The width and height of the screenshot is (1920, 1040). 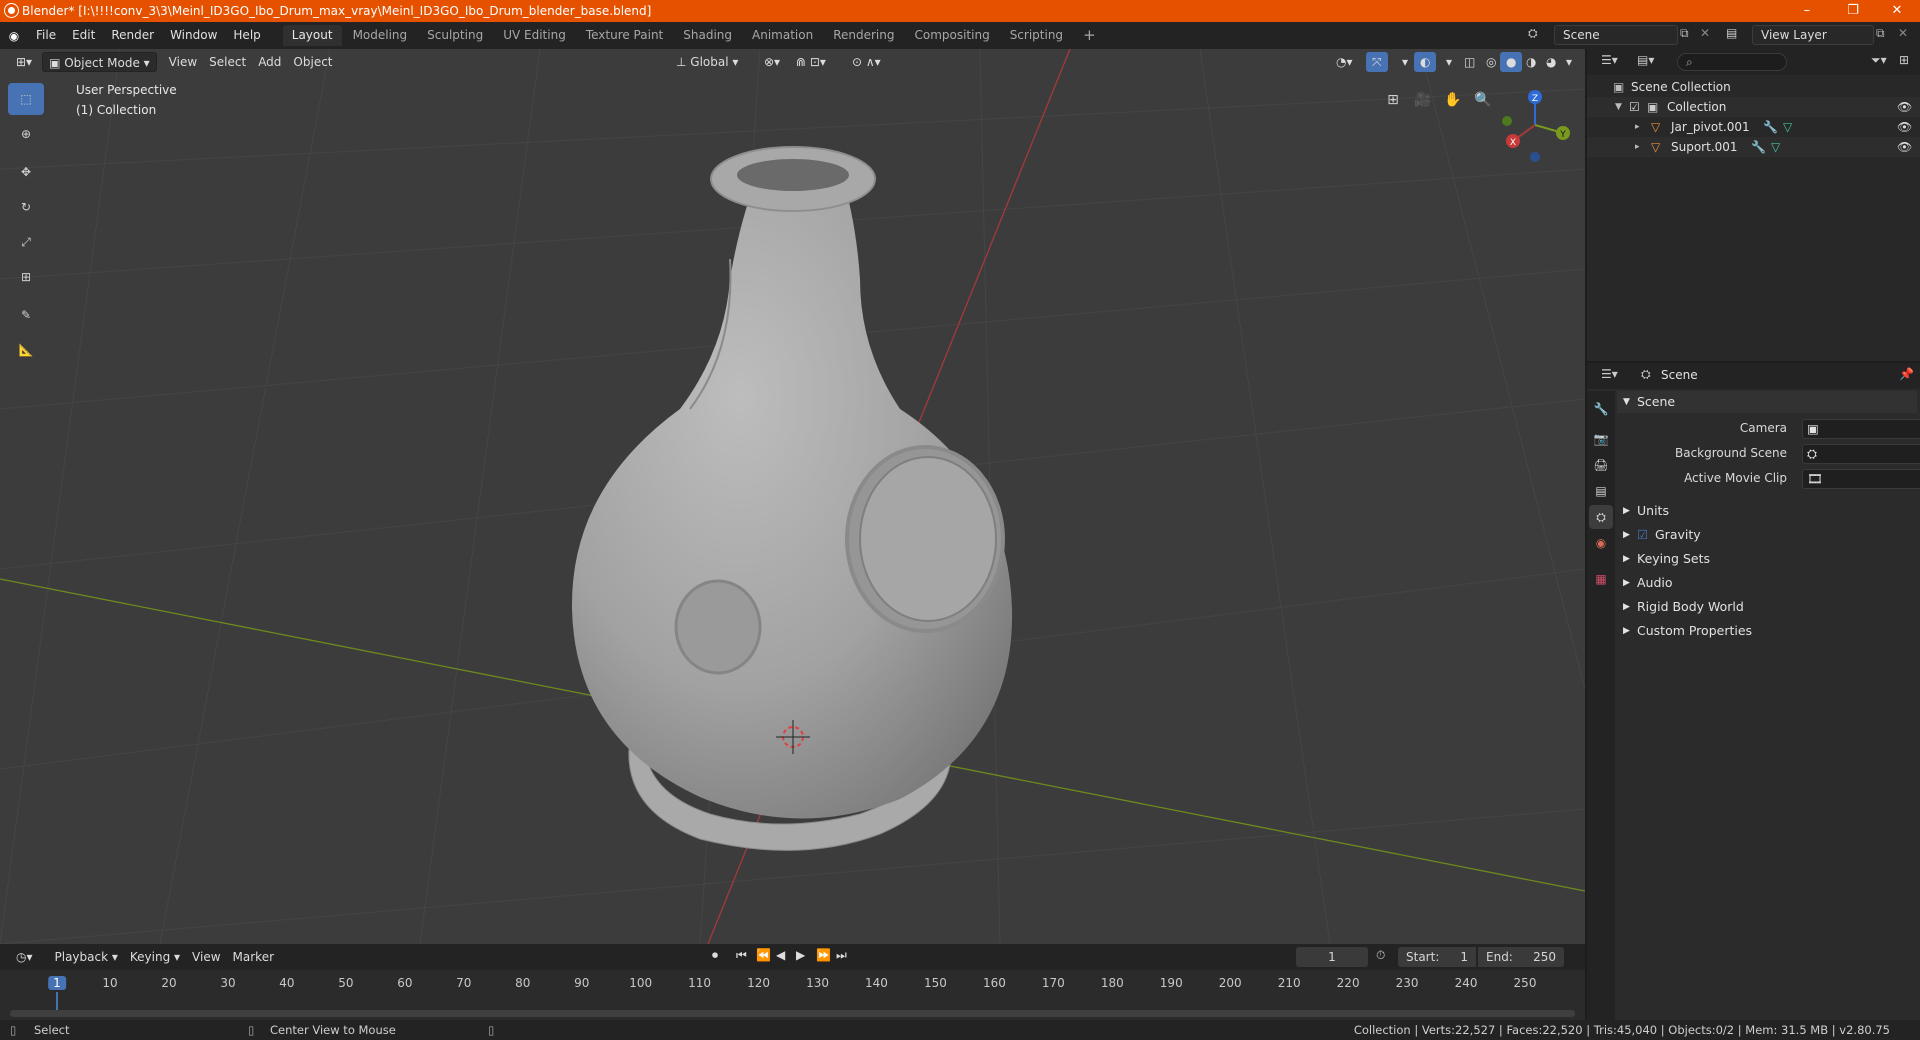 What do you see at coordinates (707, 62) in the screenshot?
I see `transform-orientation: ⊥ Global ▾` at bounding box center [707, 62].